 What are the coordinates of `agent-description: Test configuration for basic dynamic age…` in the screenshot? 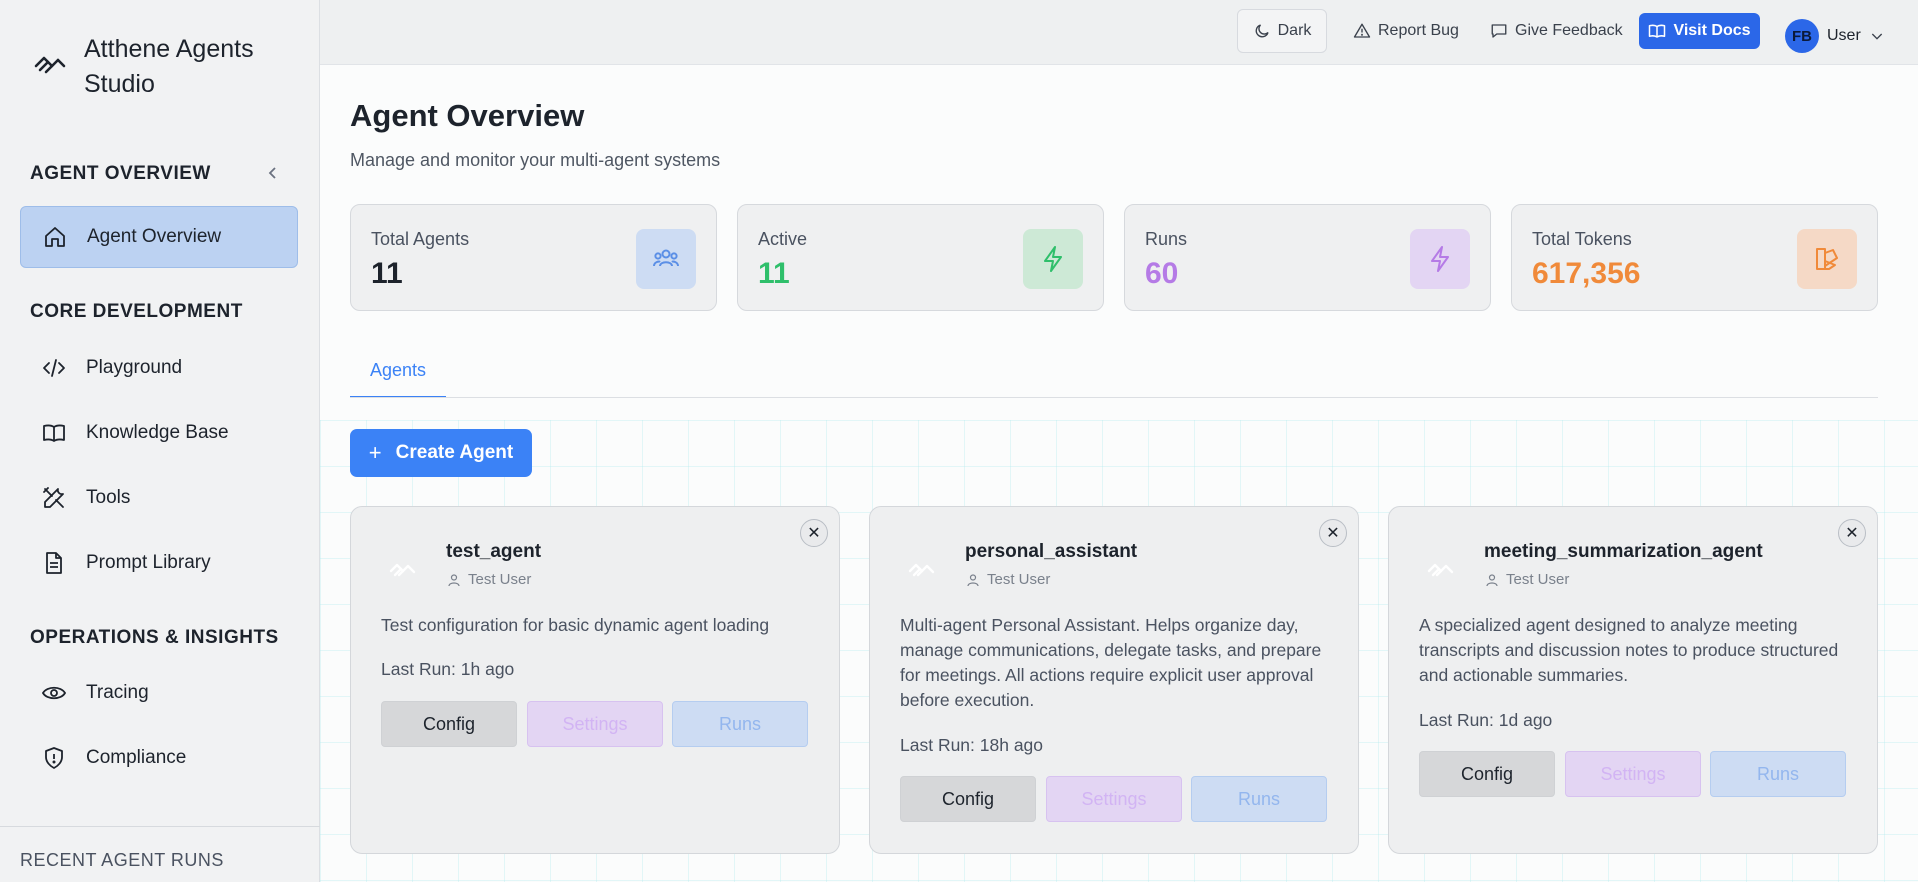 It's located at (575, 625).